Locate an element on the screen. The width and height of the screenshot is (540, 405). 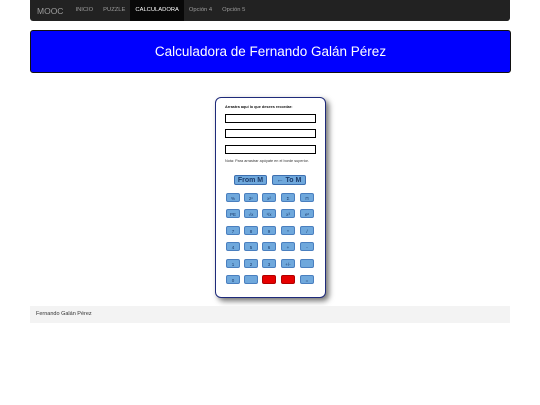
key-digit-3-button: 3 is located at coordinates (269, 263).